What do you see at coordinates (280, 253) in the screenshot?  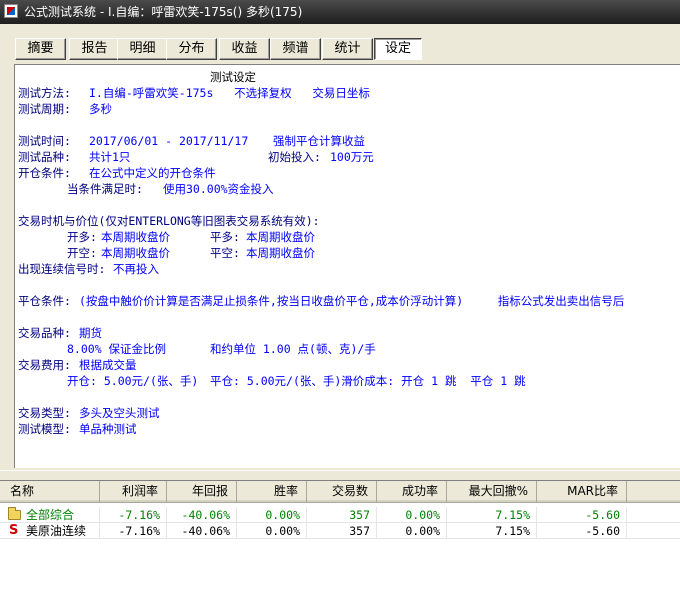 I see `close-short-value: 本周期收盘价` at bounding box center [280, 253].